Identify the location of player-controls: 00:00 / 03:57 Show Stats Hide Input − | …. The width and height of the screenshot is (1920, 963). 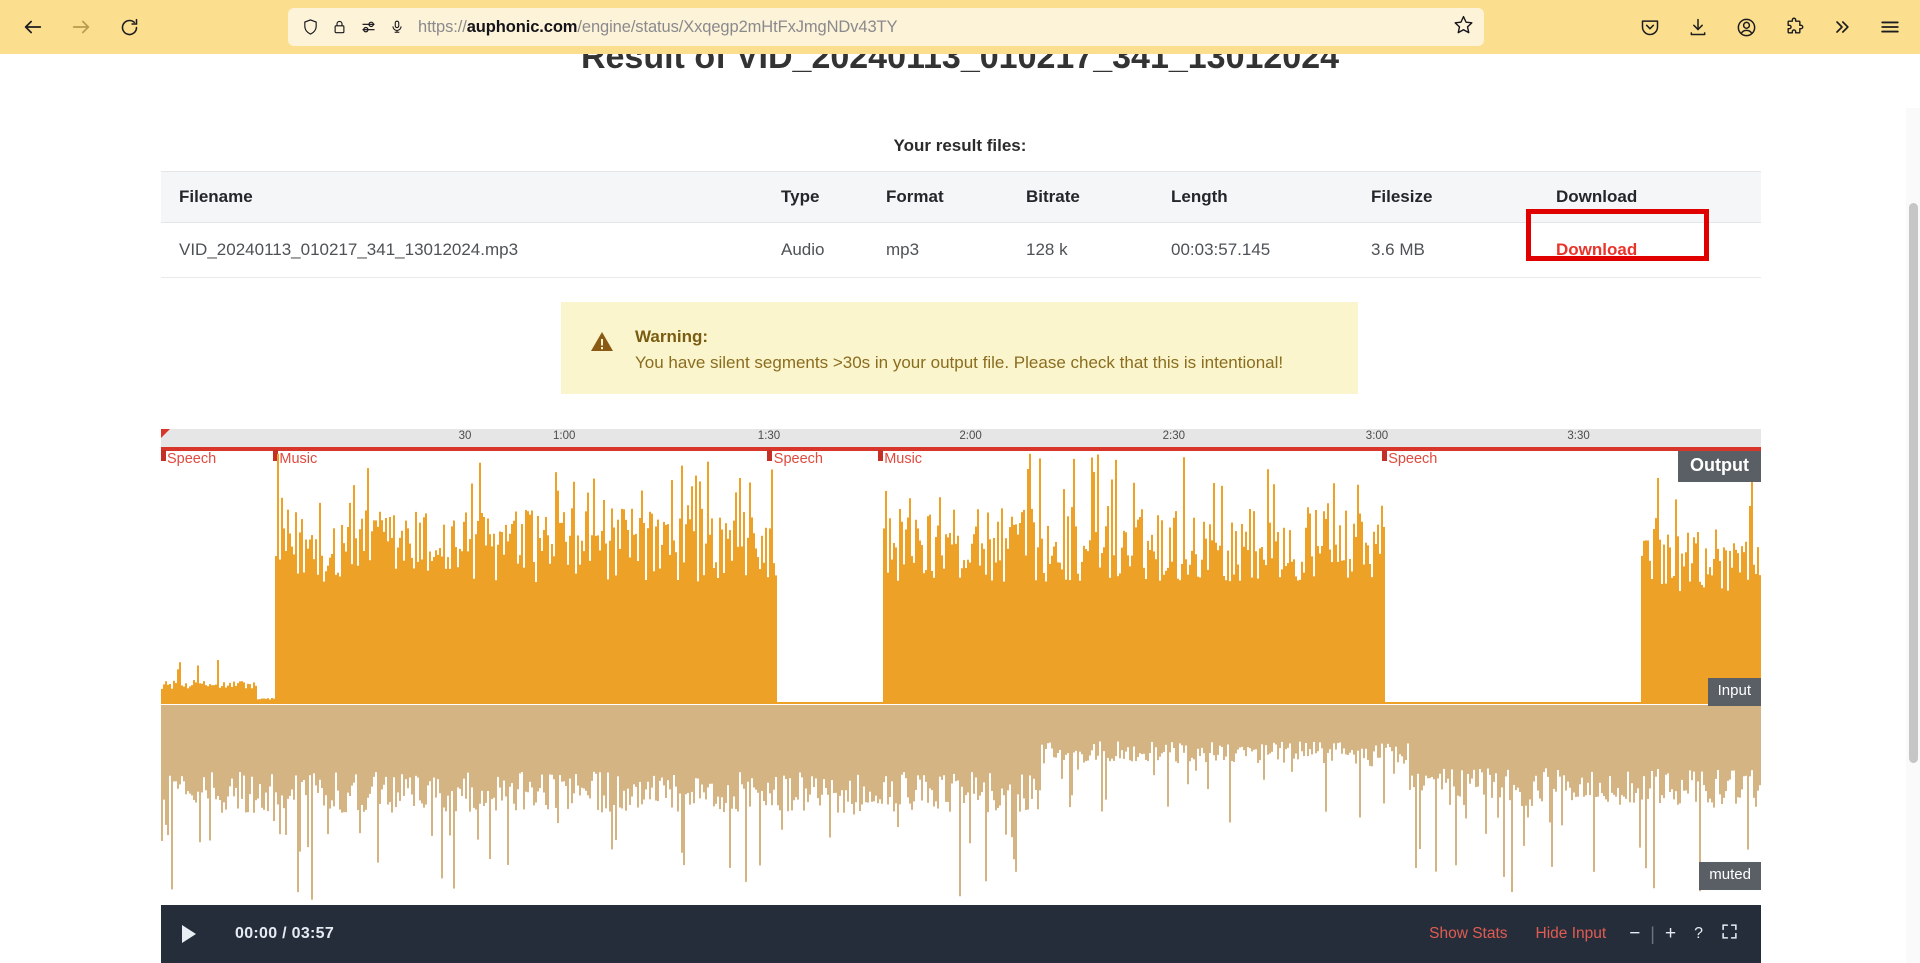
(961, 934).